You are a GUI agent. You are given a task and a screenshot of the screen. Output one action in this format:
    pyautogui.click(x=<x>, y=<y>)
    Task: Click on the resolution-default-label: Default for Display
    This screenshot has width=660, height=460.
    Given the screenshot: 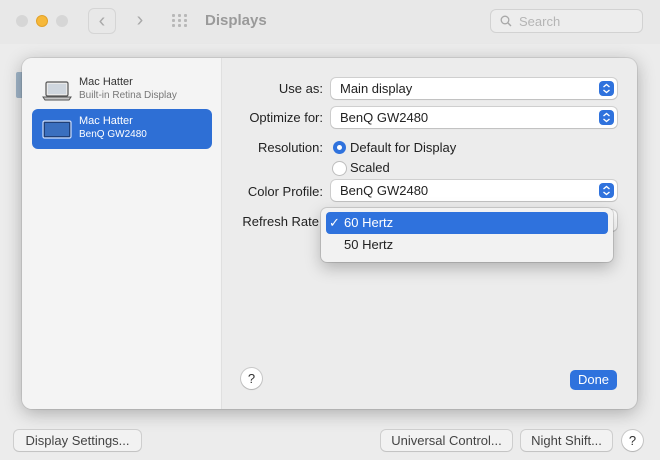 What is the action you would take?
    pyautogui.click(x=403, y=147)
    